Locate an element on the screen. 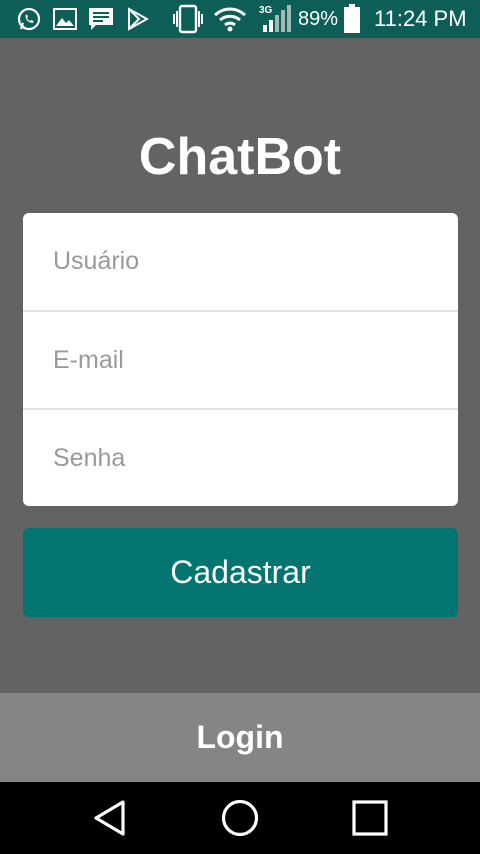 Image resolution: width=480 pixels, height=854 pixels. password-field-container is located at coordinates (240, 458).